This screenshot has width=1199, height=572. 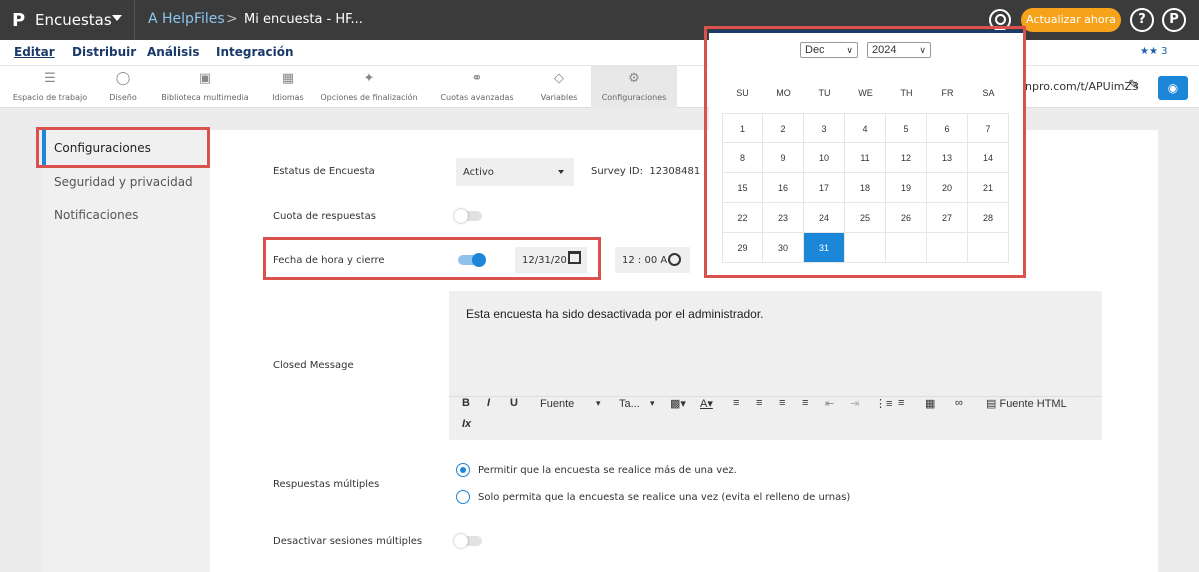 I want to click on clock-icon, so click(x=674, y=259).